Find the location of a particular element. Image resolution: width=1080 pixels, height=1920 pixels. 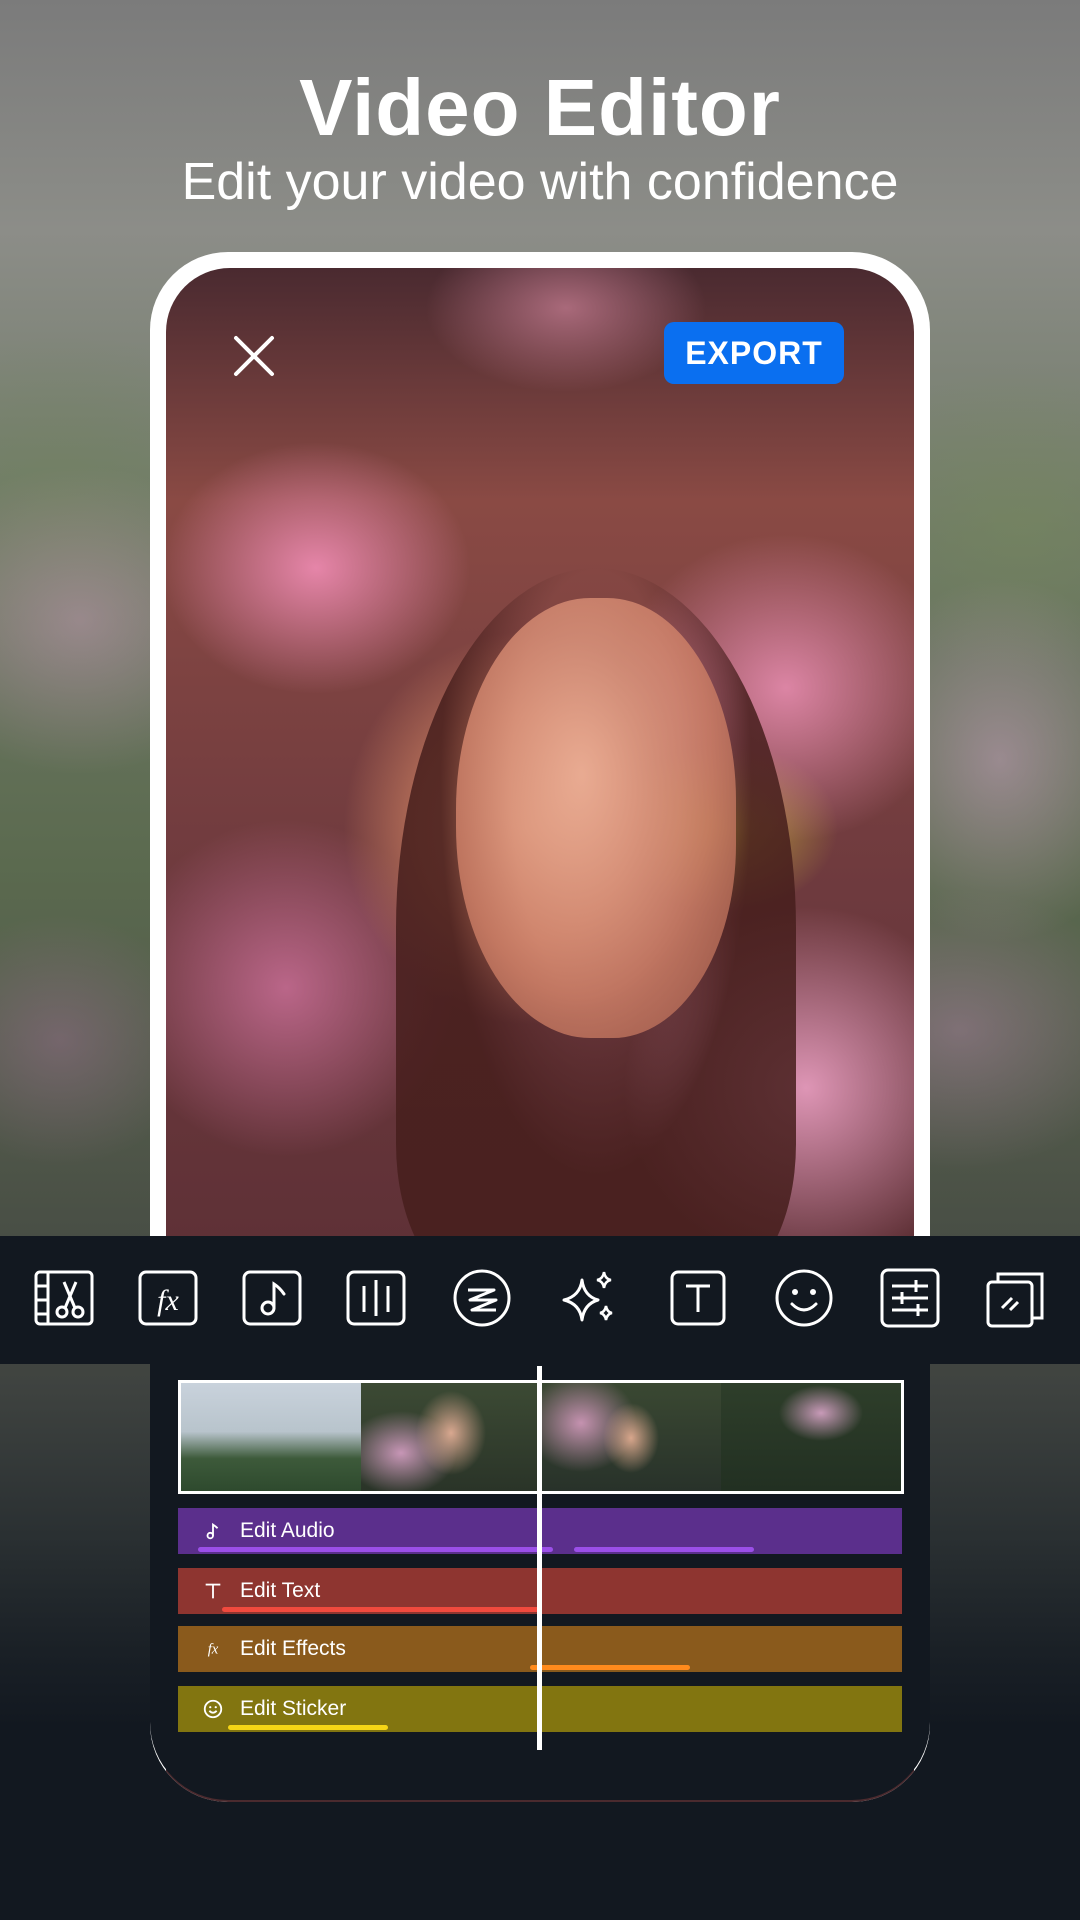

adjust-sliders-icon is located at coordinates (910, 1298).